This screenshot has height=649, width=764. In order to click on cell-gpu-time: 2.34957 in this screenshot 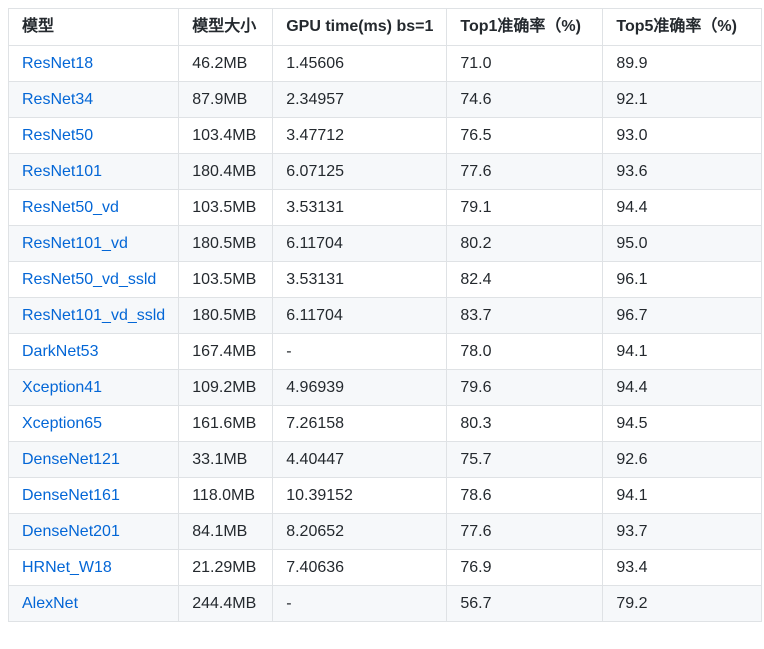, I will do `click(360, 99)`.